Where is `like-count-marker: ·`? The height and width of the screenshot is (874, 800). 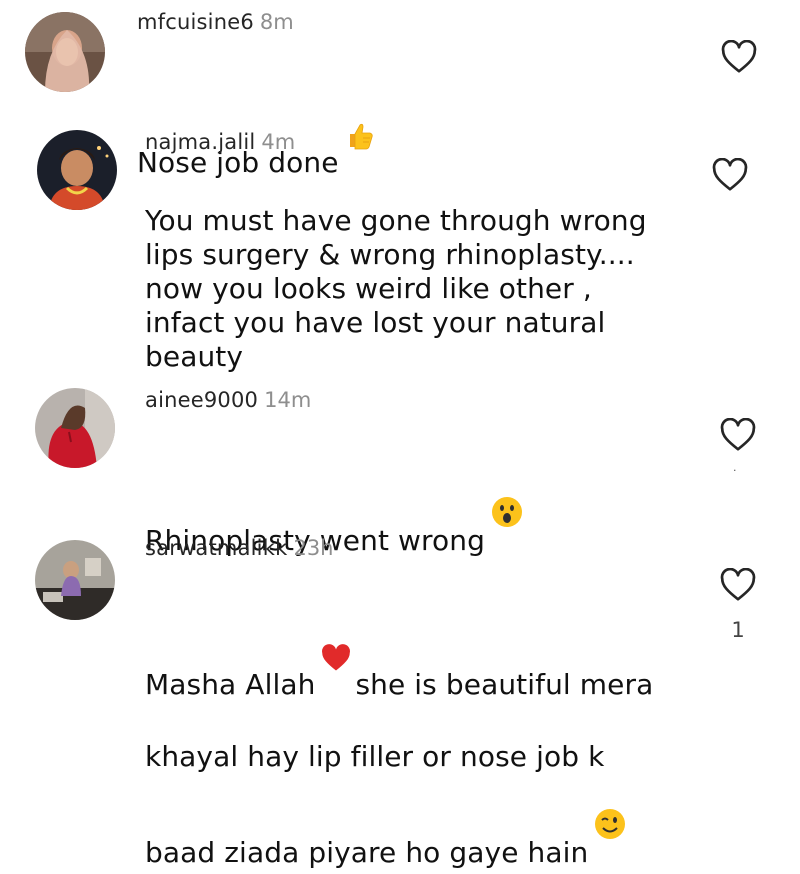 like-count-marker: · is located at coordinates (735, 470).